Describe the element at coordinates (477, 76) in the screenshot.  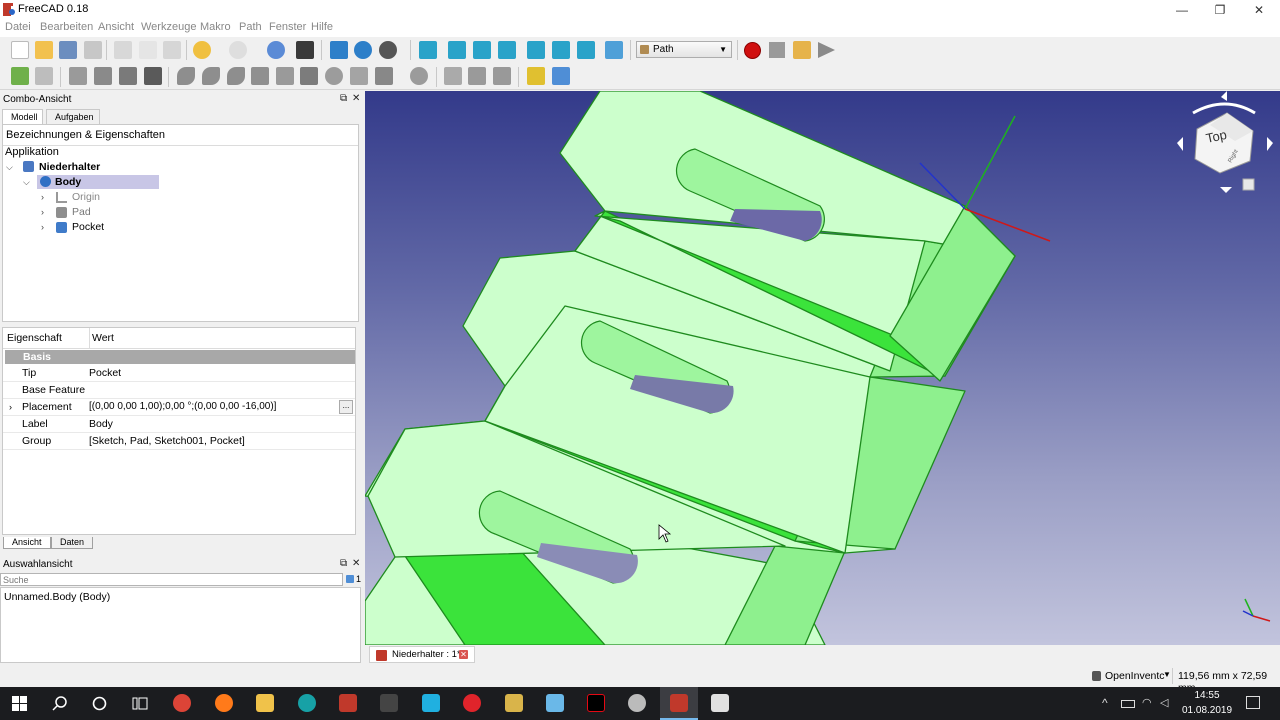
I see `waterline-icon` at that location.